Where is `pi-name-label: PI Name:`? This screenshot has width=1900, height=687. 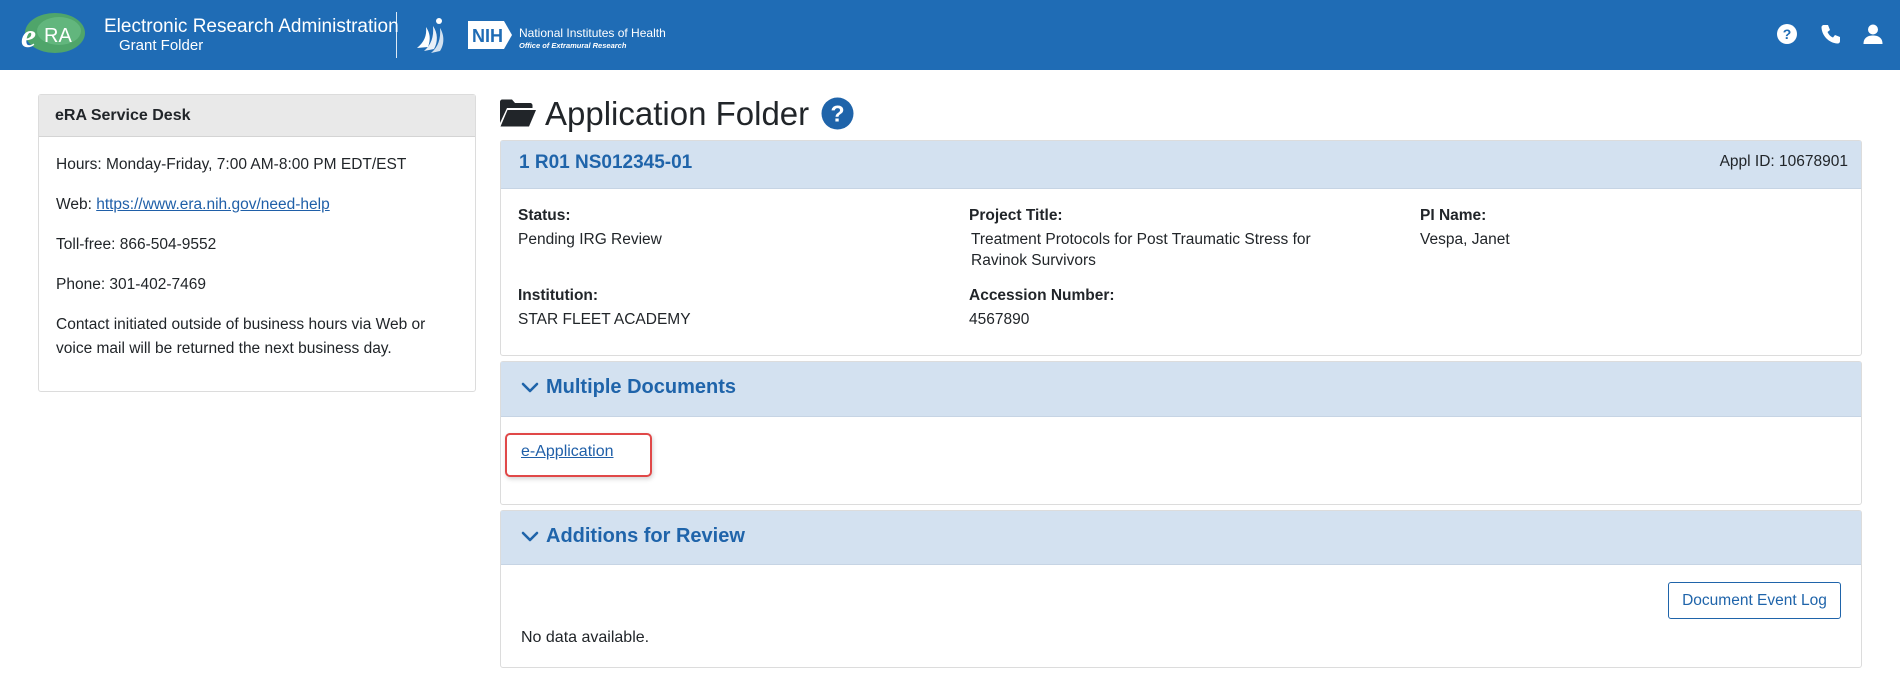 pi-name-label: PI Name: is located at coordinates (1453, 215).